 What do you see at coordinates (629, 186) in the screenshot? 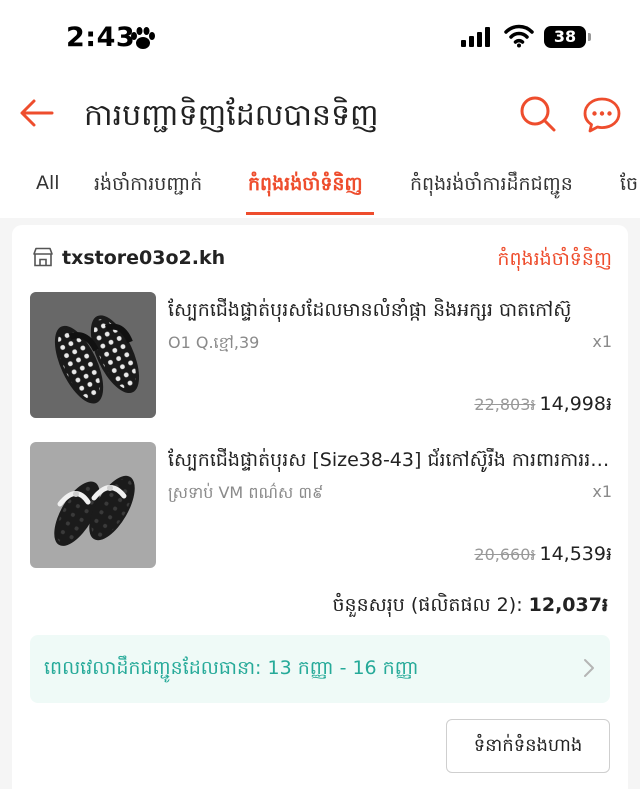
I see `tab-completed: ចែ` at bounding box center [629, 186].